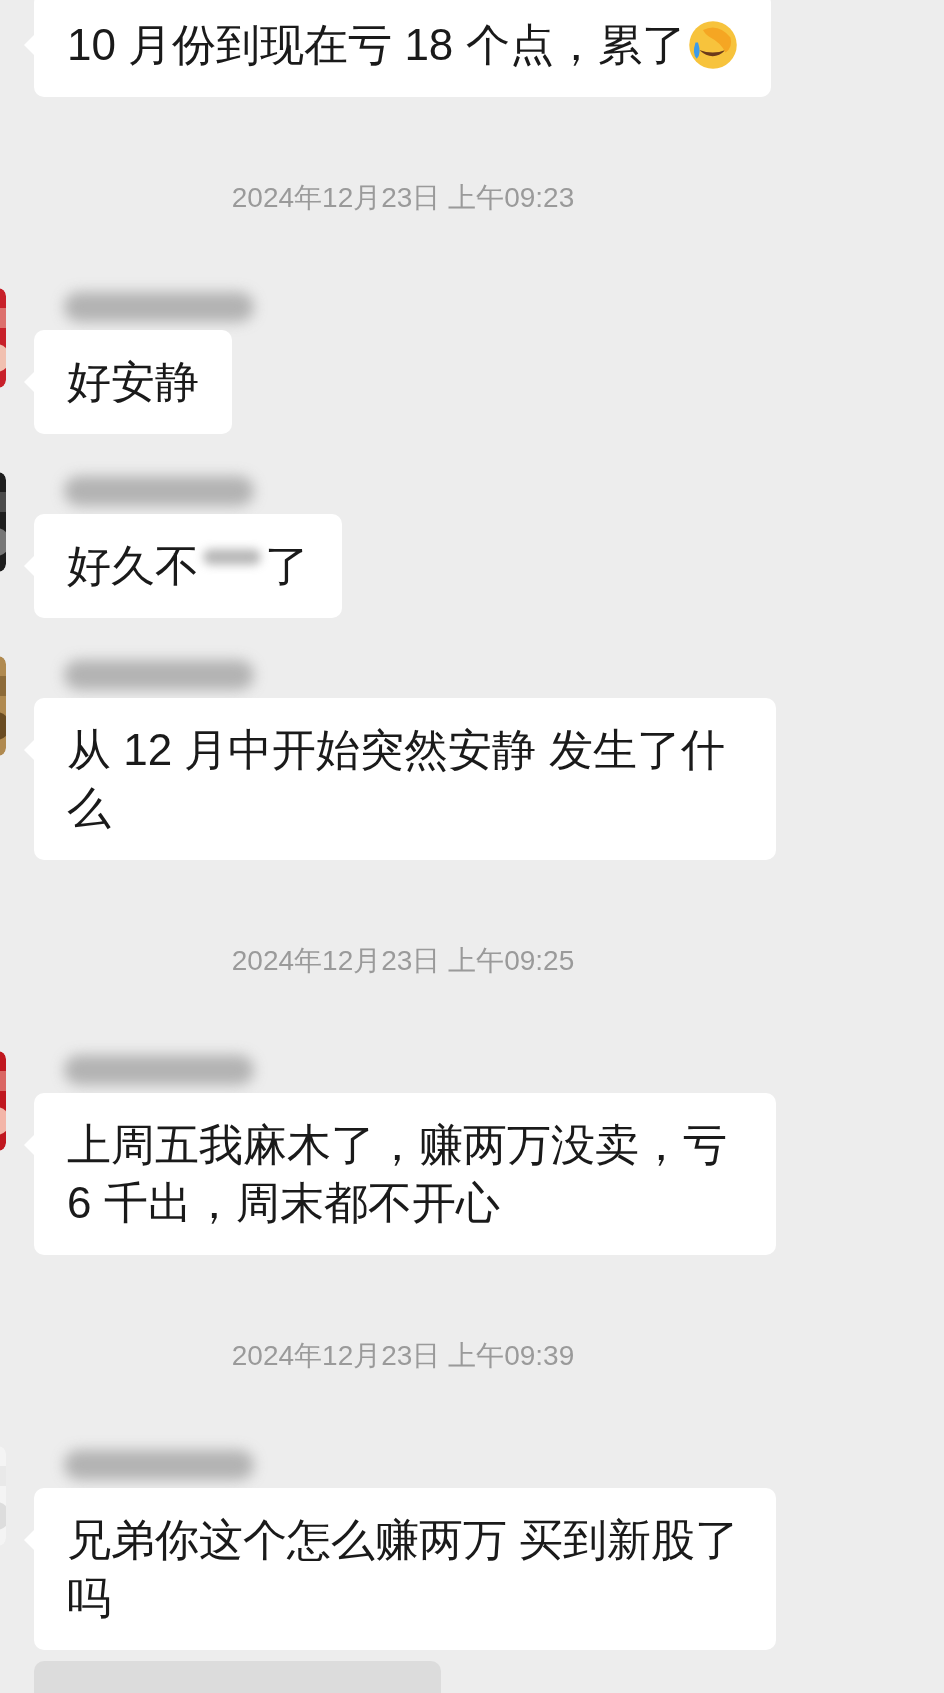  What do you see at coordinates (404, 1569) in the screenshot?
I see `message-text: 兄弟你这个怎么赚两万 买到新股了吗` at bounding box center [404, 1569].